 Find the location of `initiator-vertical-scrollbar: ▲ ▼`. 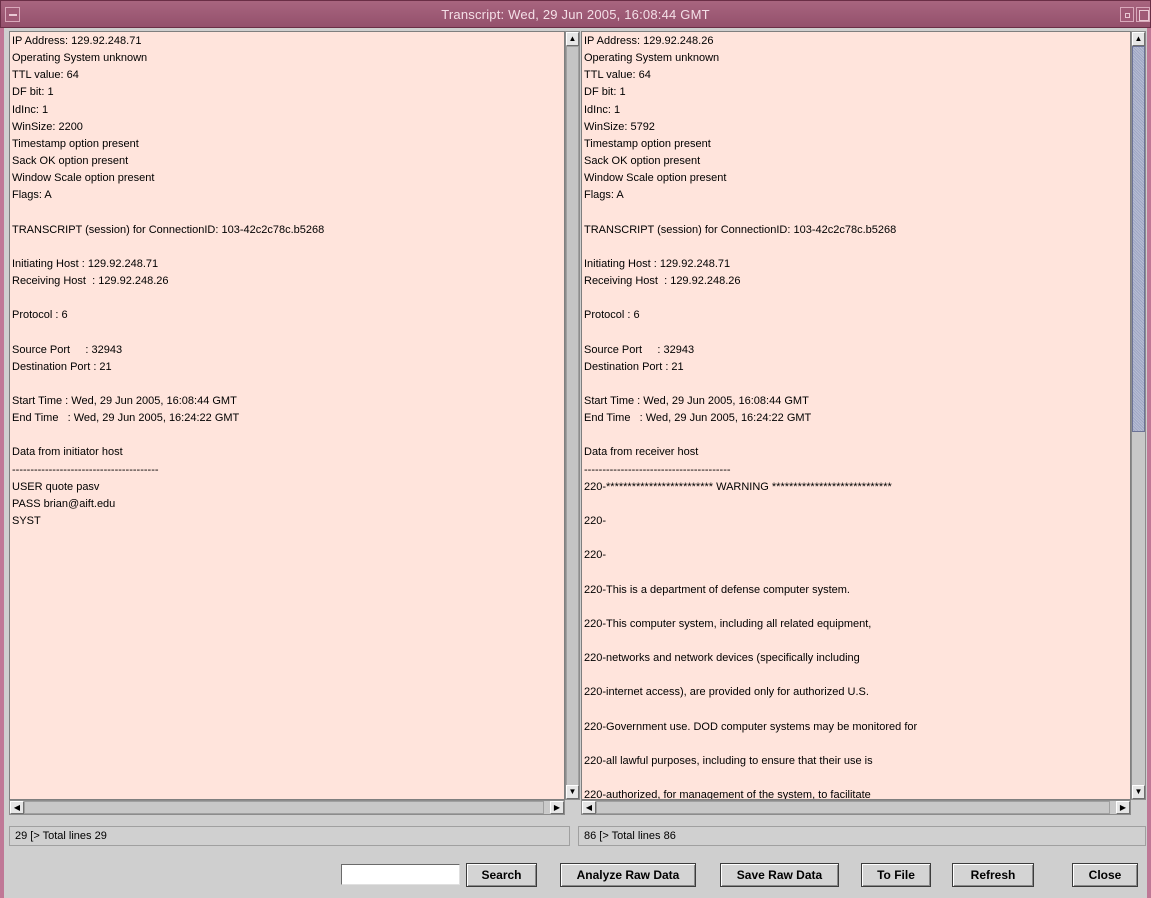

initiator-vertical-scrollbar: ▲ ▼ is located at coordinates (572, 415).